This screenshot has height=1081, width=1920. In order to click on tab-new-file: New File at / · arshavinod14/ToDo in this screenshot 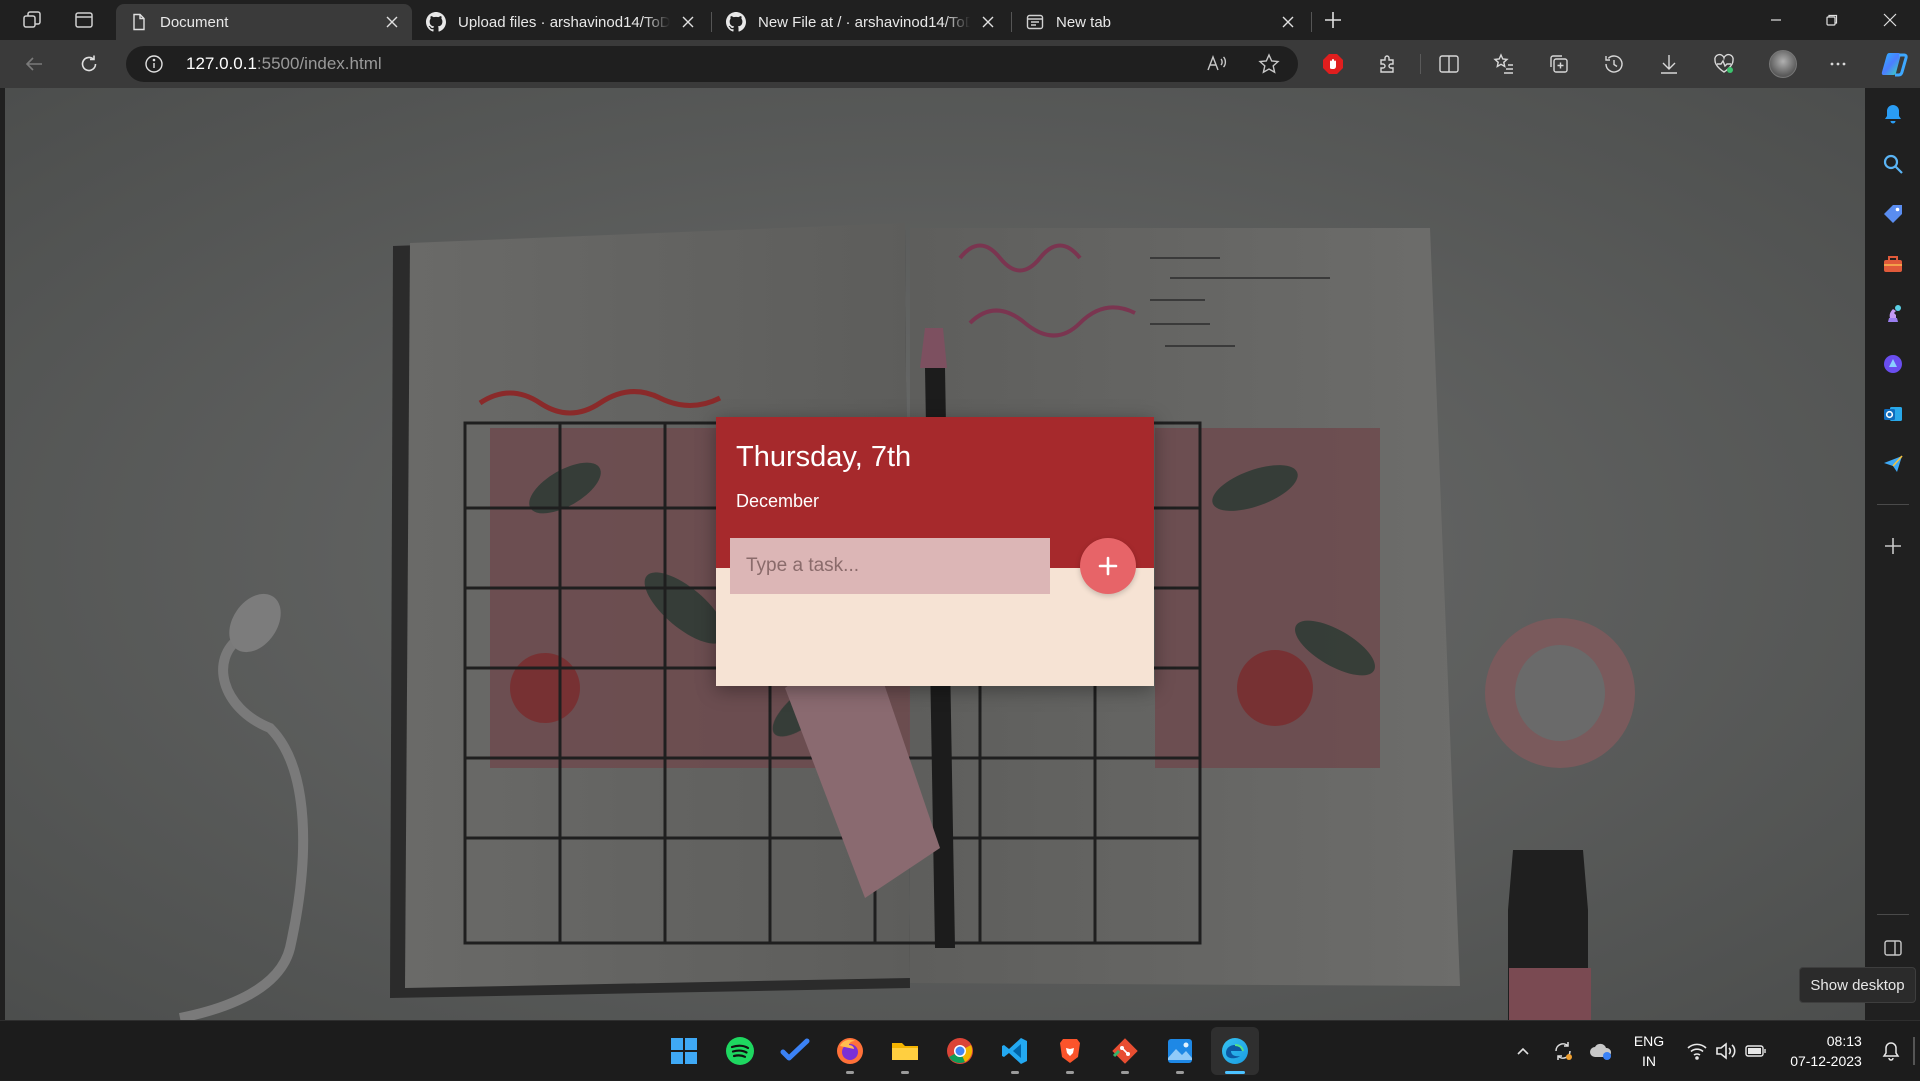, I will do `click(860, 22)`.